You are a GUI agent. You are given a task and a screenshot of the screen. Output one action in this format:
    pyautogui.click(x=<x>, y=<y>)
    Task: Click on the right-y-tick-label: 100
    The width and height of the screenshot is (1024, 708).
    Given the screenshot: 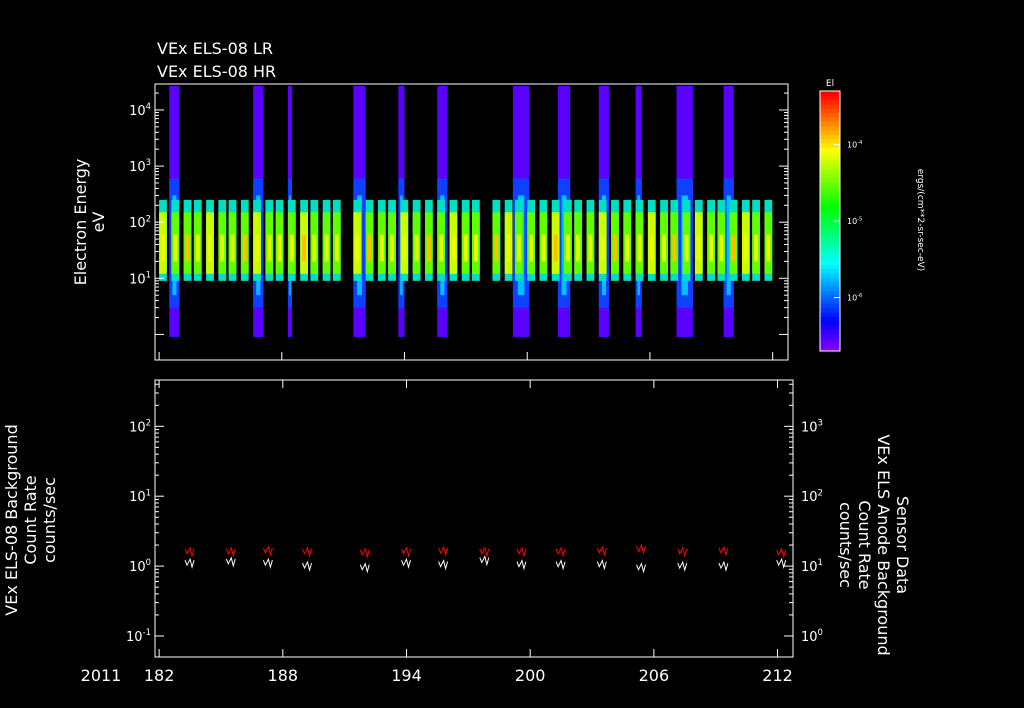 What is the action you would take?
    pyautogui.click(x=812, y=636)
    